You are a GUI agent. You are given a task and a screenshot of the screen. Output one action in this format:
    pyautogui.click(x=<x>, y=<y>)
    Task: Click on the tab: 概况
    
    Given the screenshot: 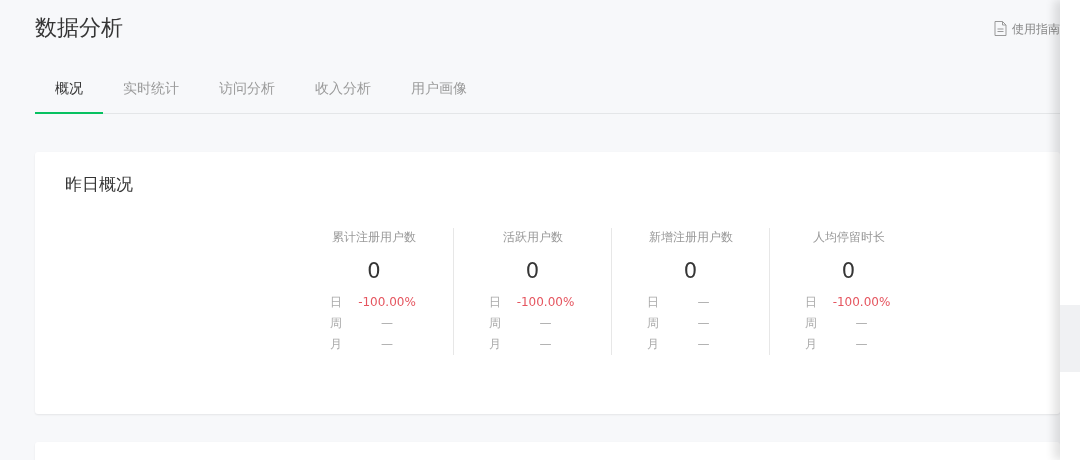 What is the action you would take?
    pyautogui.click(x=69, y=89)
    